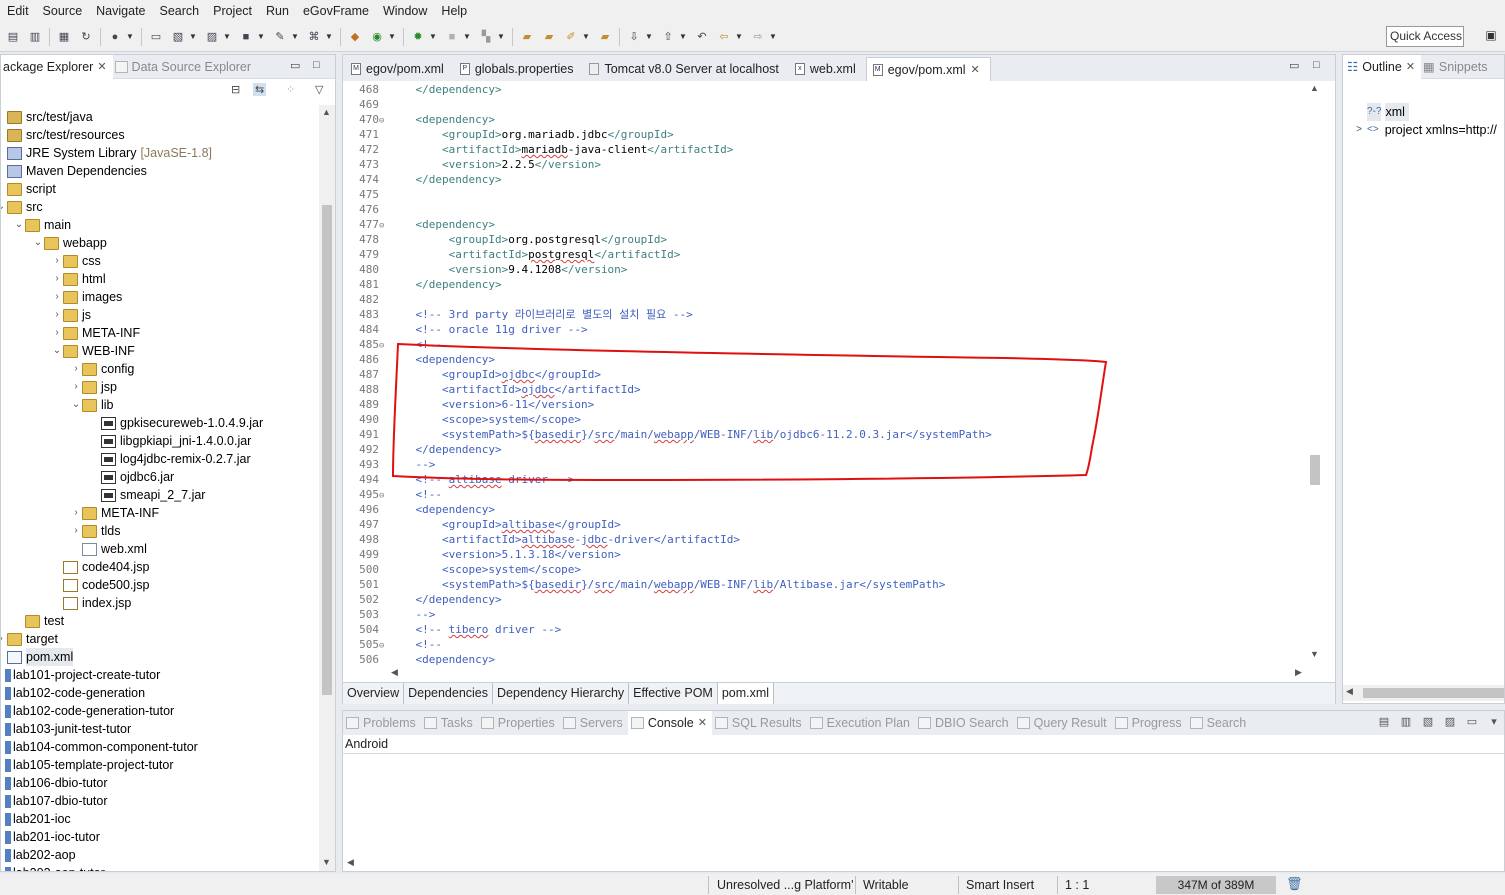 The width and height of the screenshot is (1505, 895). What do you see at coordinates (1219, 723) in the screenshot?
I see `tab-search: Search` at bounding box center [1219, 723].